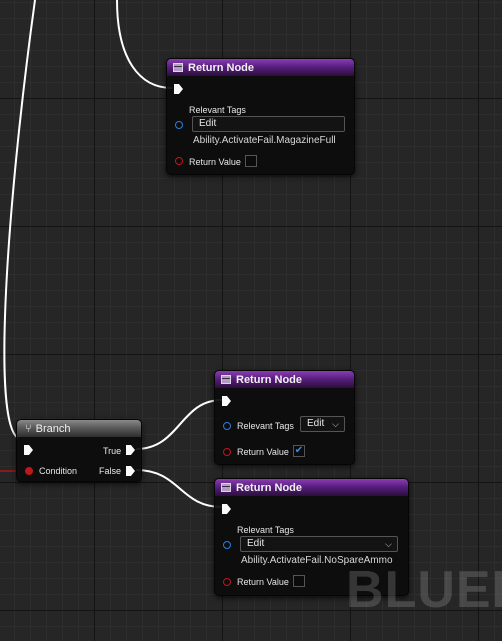 The height and width of the screenshot is (641, 502). I want to click on tag-edit-button: Edit, so click(268, 124).